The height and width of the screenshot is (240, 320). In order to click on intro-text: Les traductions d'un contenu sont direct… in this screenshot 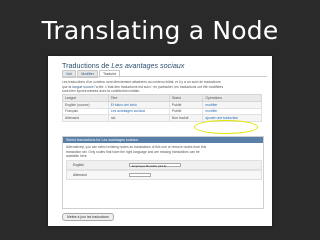, I will do `click(162, 87)`.